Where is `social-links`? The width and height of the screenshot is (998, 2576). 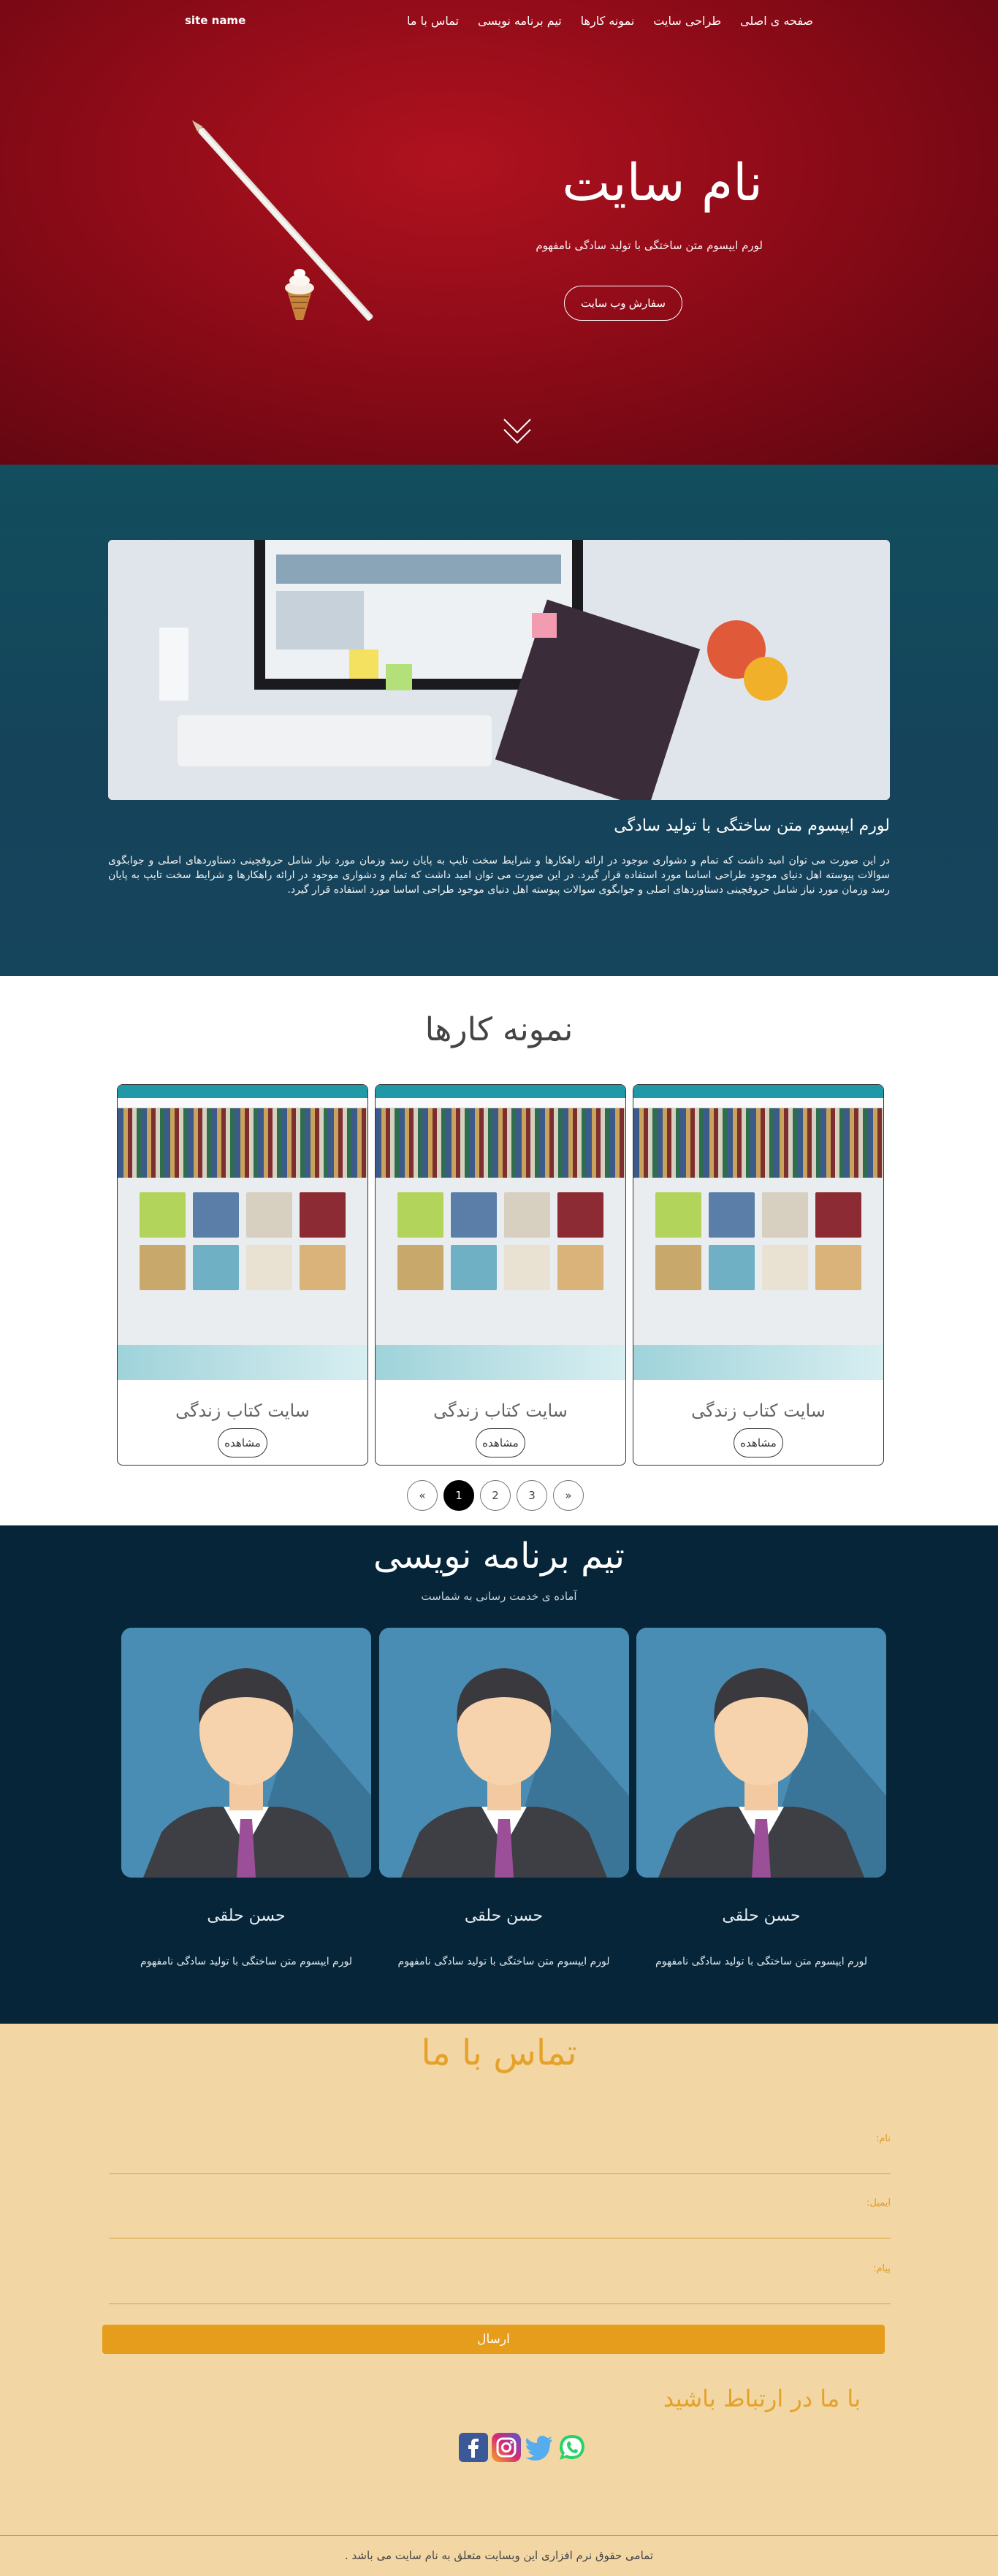 social-links is located at coordinates (523, 2448).